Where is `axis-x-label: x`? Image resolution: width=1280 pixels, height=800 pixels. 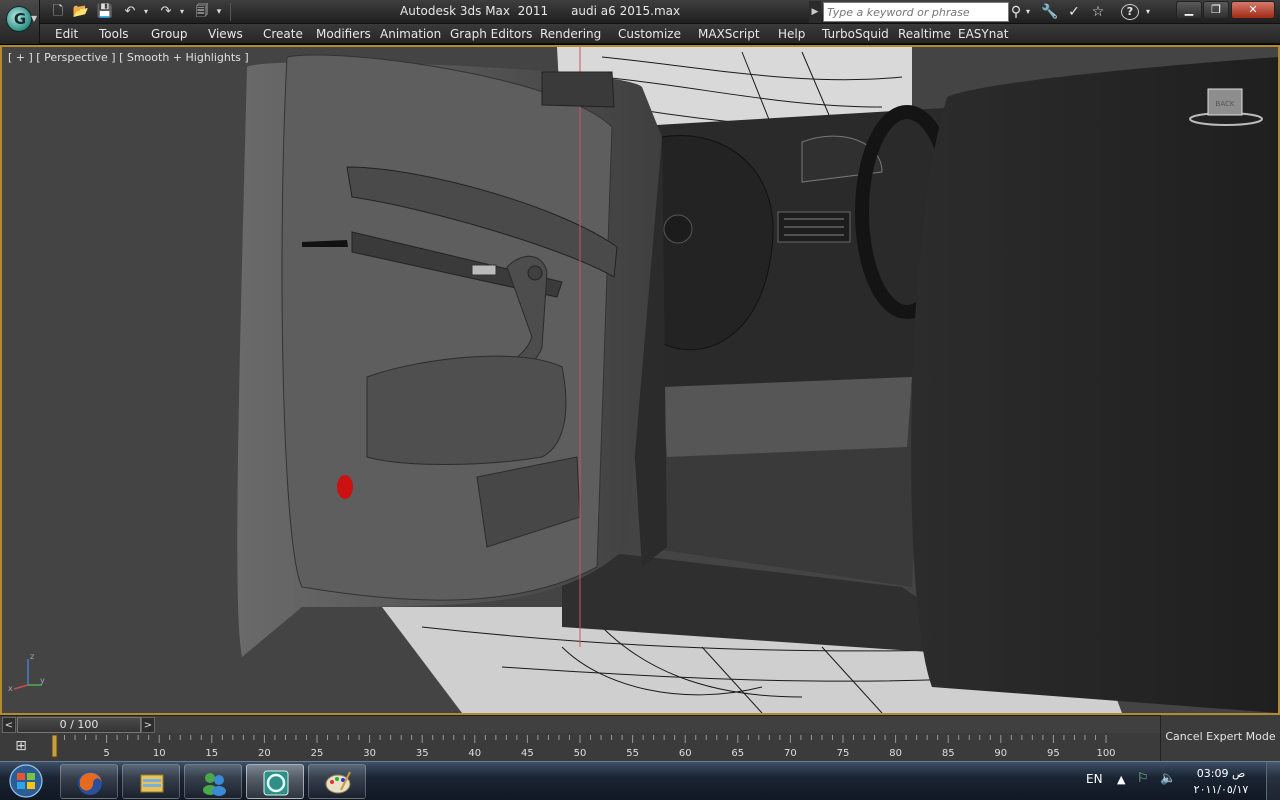 axis-x-label: x is located at coordinates (10, 688).